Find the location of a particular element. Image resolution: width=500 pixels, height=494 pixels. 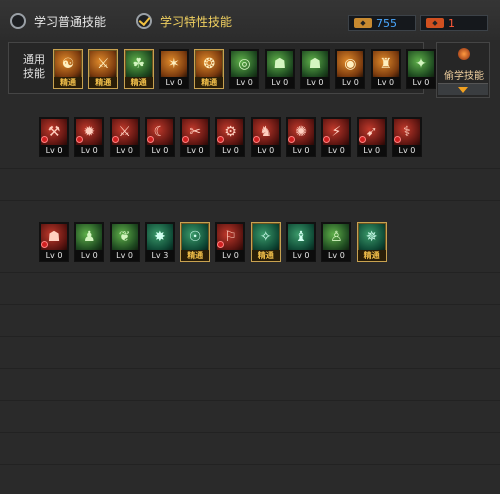

skill-icon: ♟ is located at coordinates (89, 237).